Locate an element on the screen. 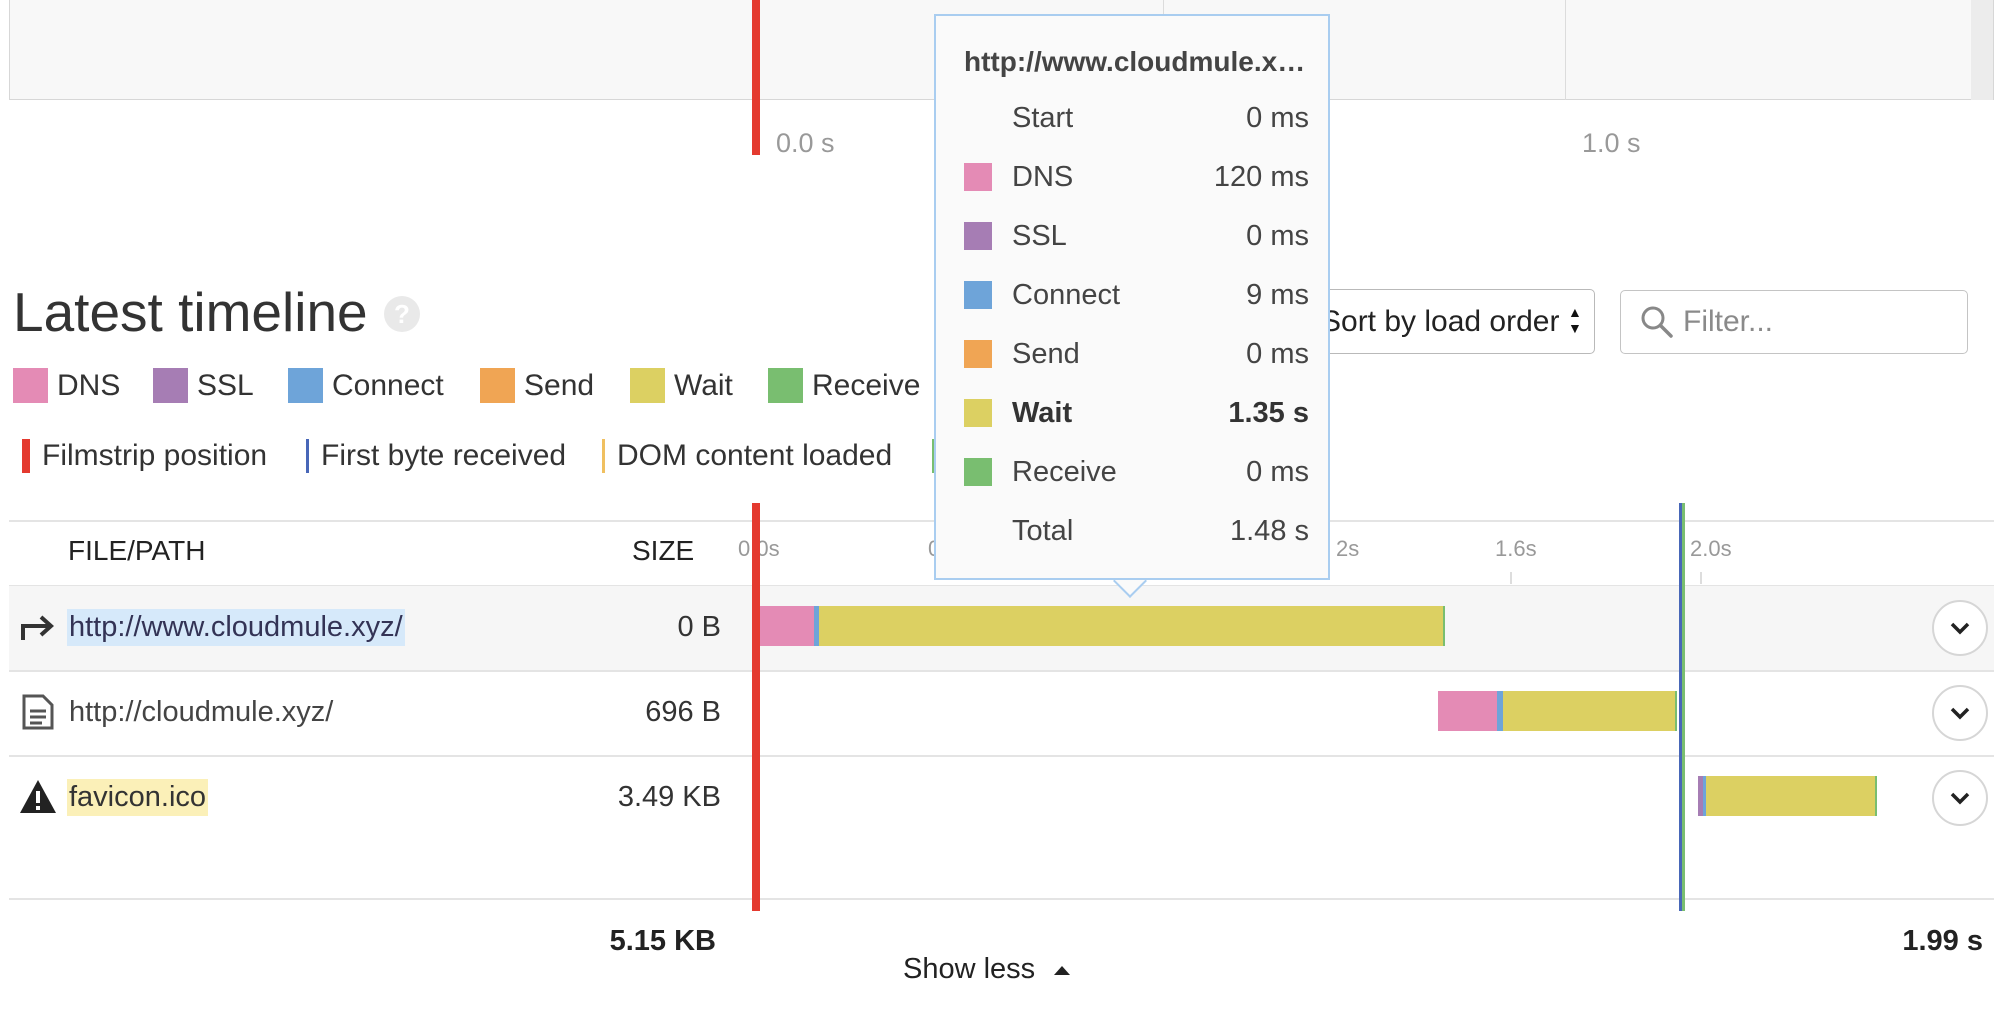 Image resolution: width=1999 pixels, height=1010 pixels. legend-connect: Connect is located at coordinates (366, 385).